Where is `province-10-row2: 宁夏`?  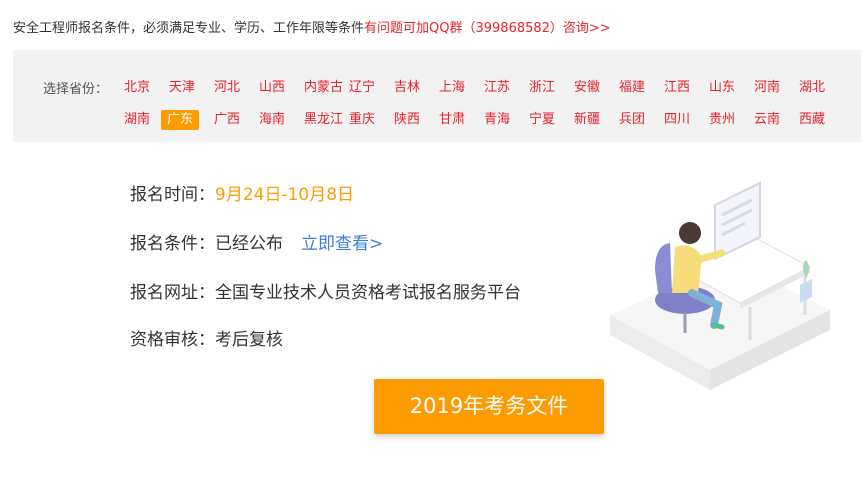 province-10-row2: 宁夏 is located at coordinates (549, 120).